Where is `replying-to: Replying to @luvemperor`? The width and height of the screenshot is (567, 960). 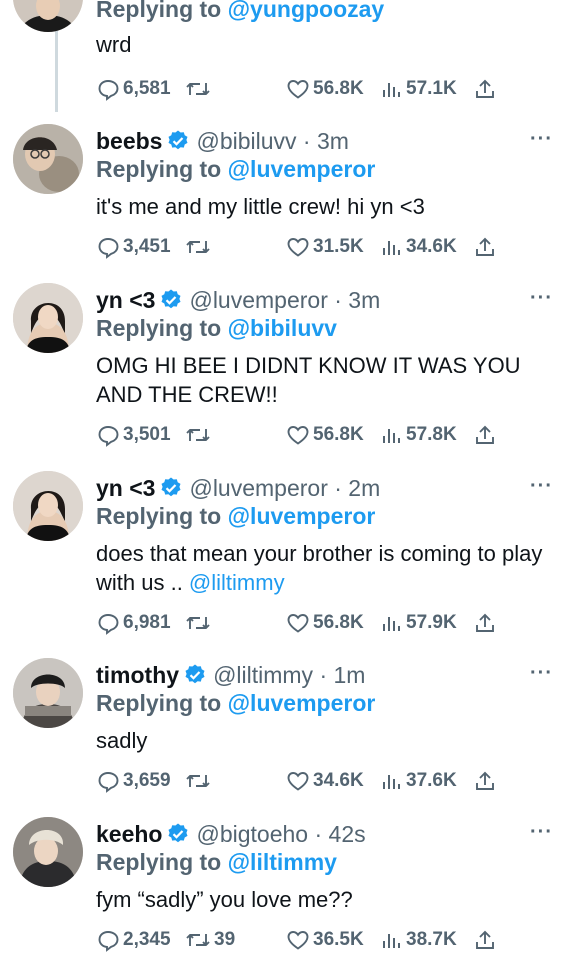
replying-to: Replying to @luvemperor is located at coordinates (319, 171).